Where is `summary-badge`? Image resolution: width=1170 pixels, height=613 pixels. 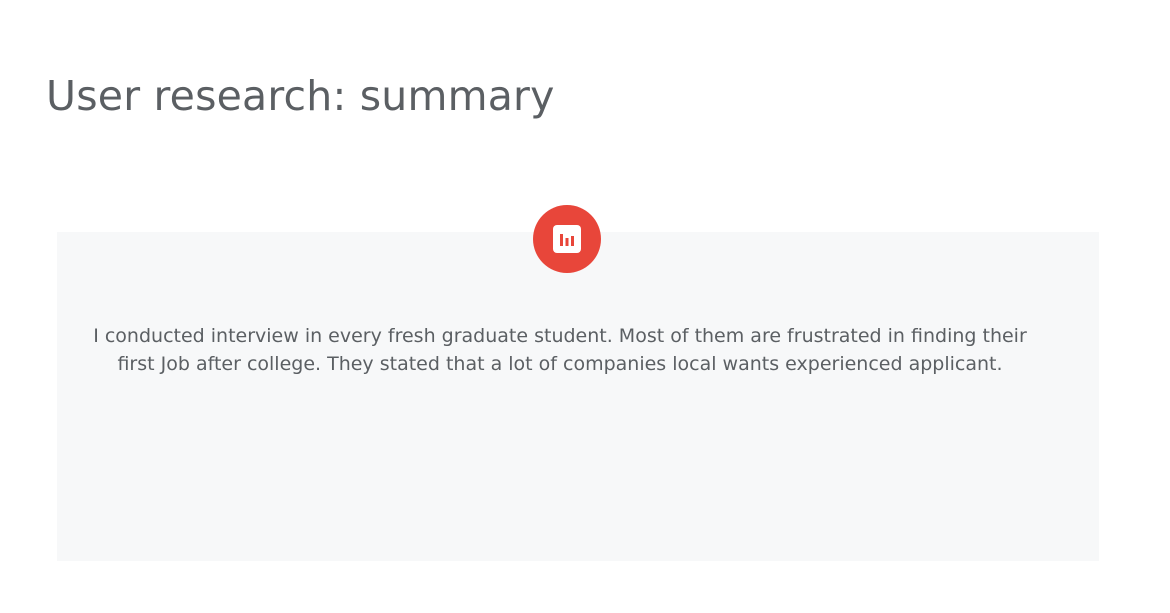 summary-badge is located at coordinates (567, 239).